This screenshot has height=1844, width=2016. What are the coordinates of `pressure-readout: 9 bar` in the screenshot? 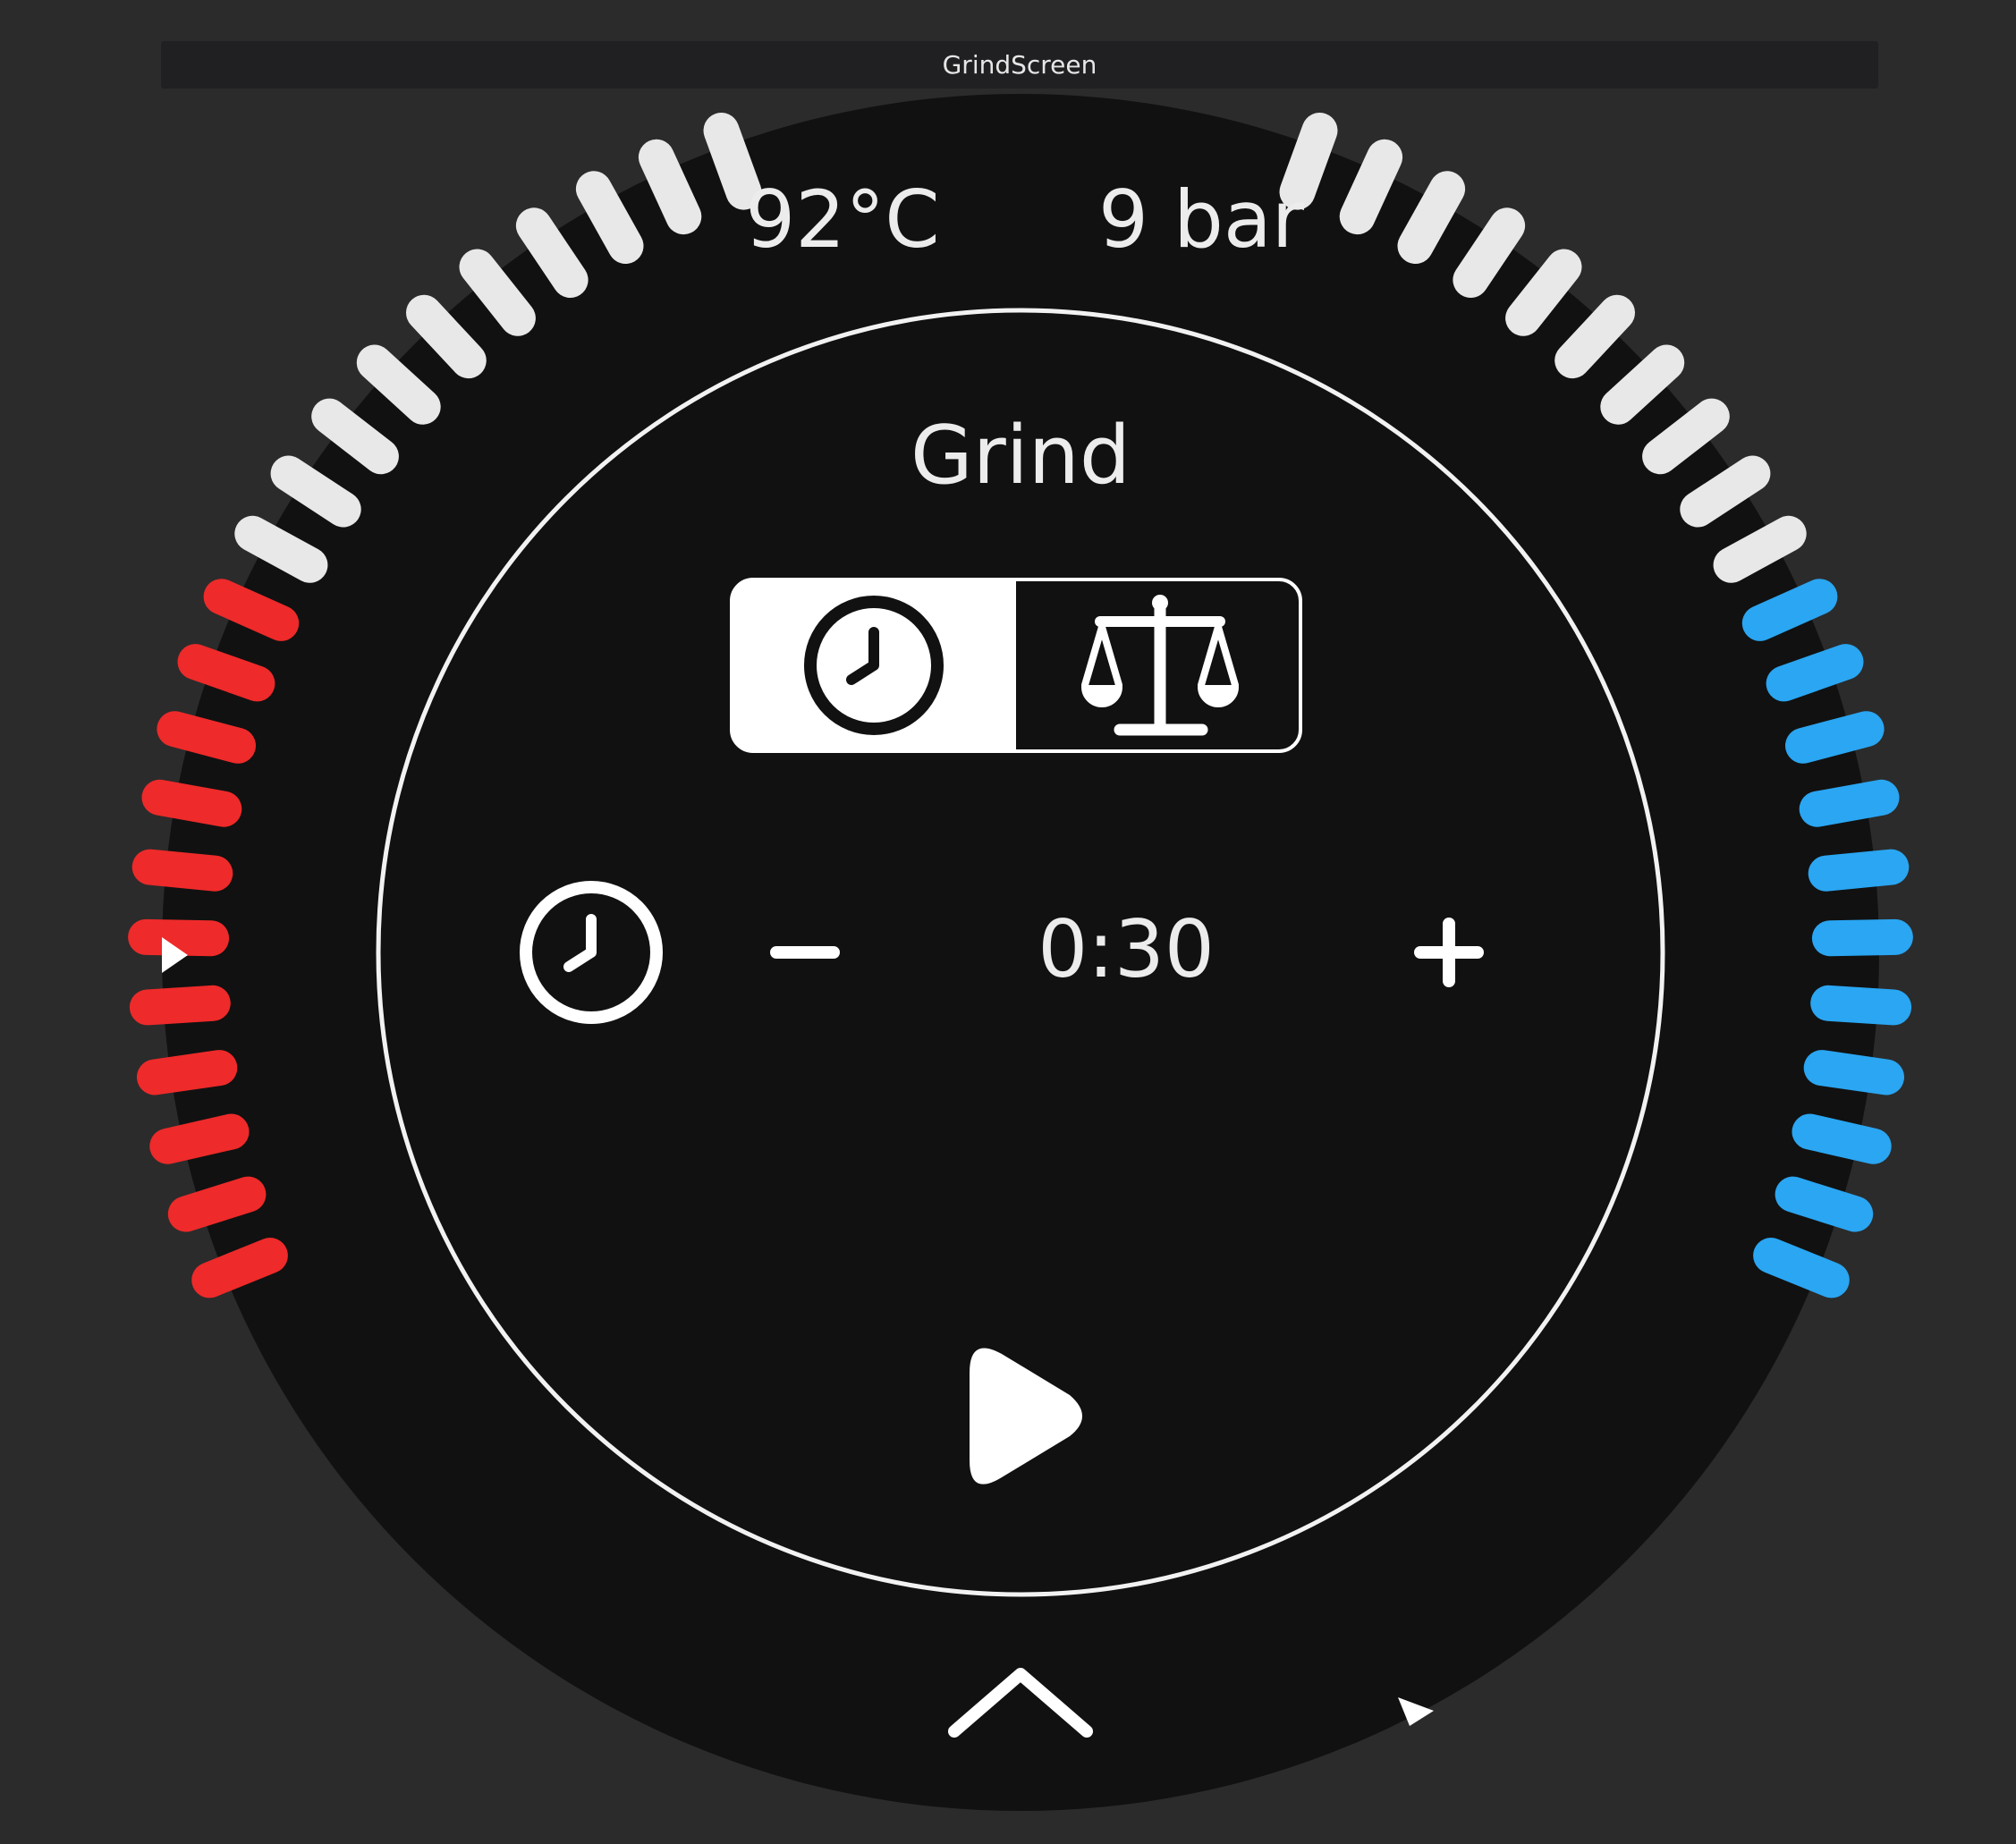 It's located at (1201, 219).